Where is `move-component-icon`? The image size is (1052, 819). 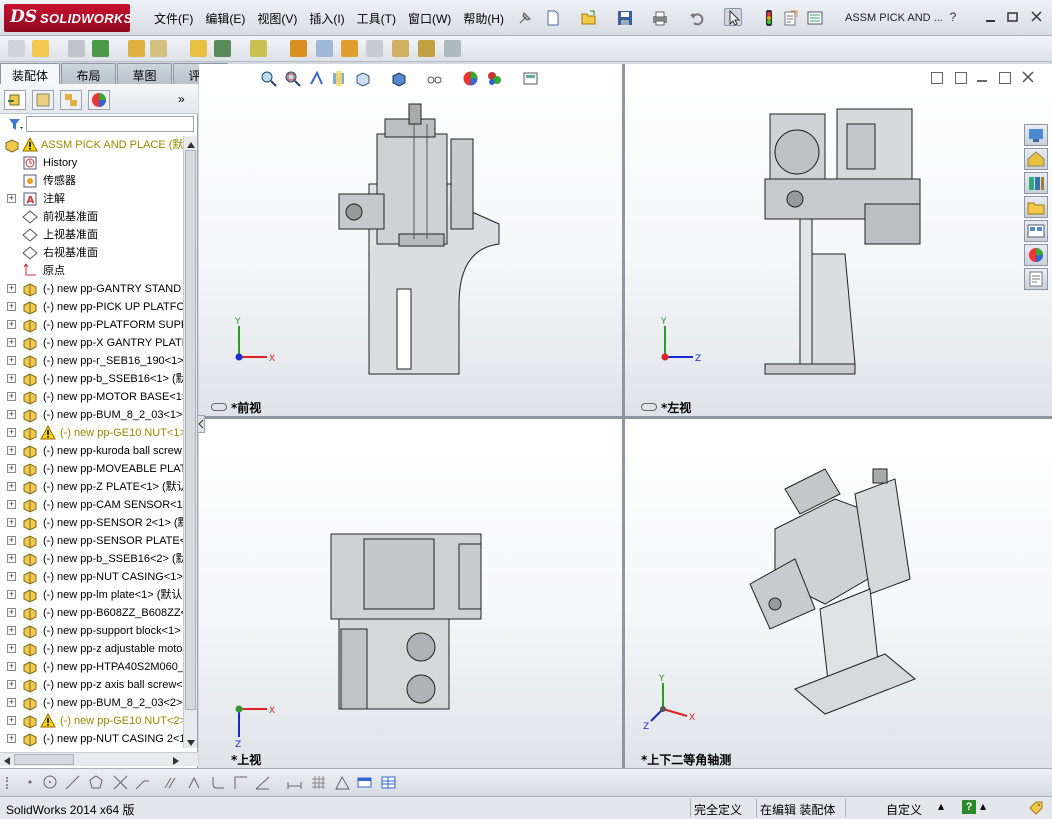
move-component-icon is located at coordinates (158, 48).